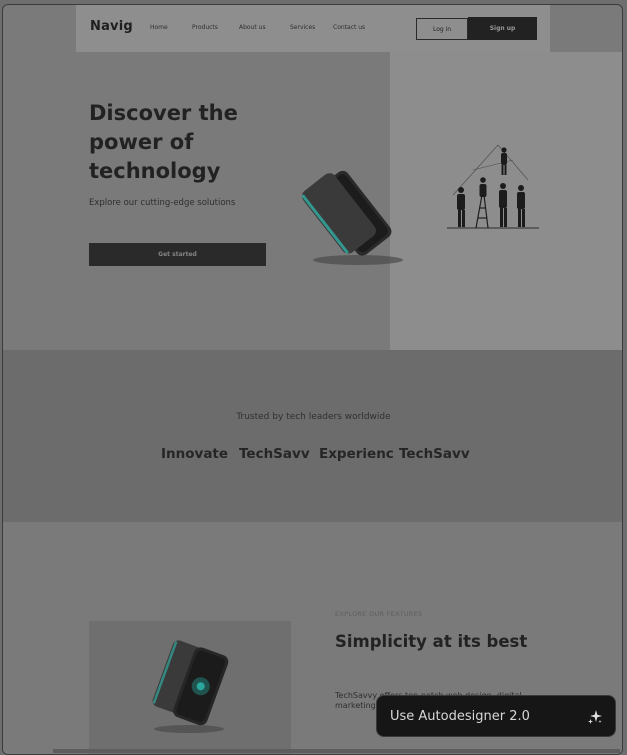 This screenshot has height=755, width=627. I want to click on features-kicker: EXPLORE OUR FEATURES, so click(379, 614).